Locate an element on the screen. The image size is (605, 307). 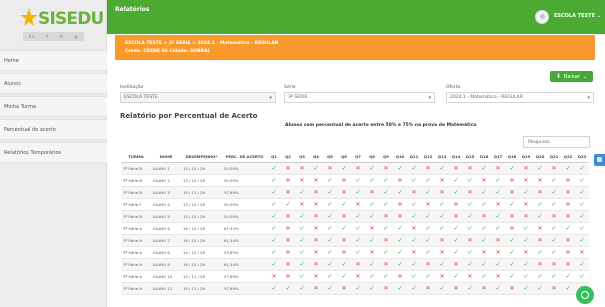
instituicao-value: ESCOLA TESTE is located at coordinates (141, 97).